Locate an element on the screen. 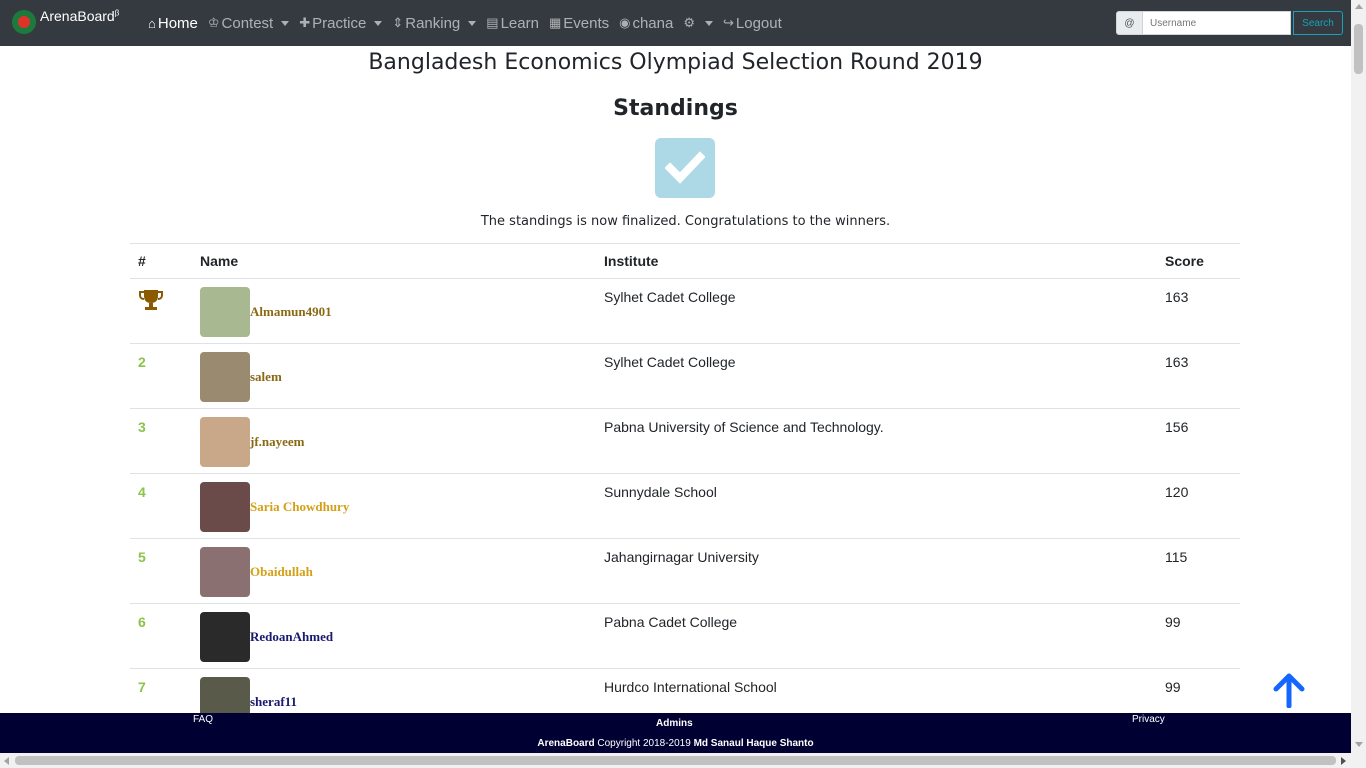 The width and height of the screenshot is (1366, 768). user-link: jf.nayeem is located at coordinates (398, 442).